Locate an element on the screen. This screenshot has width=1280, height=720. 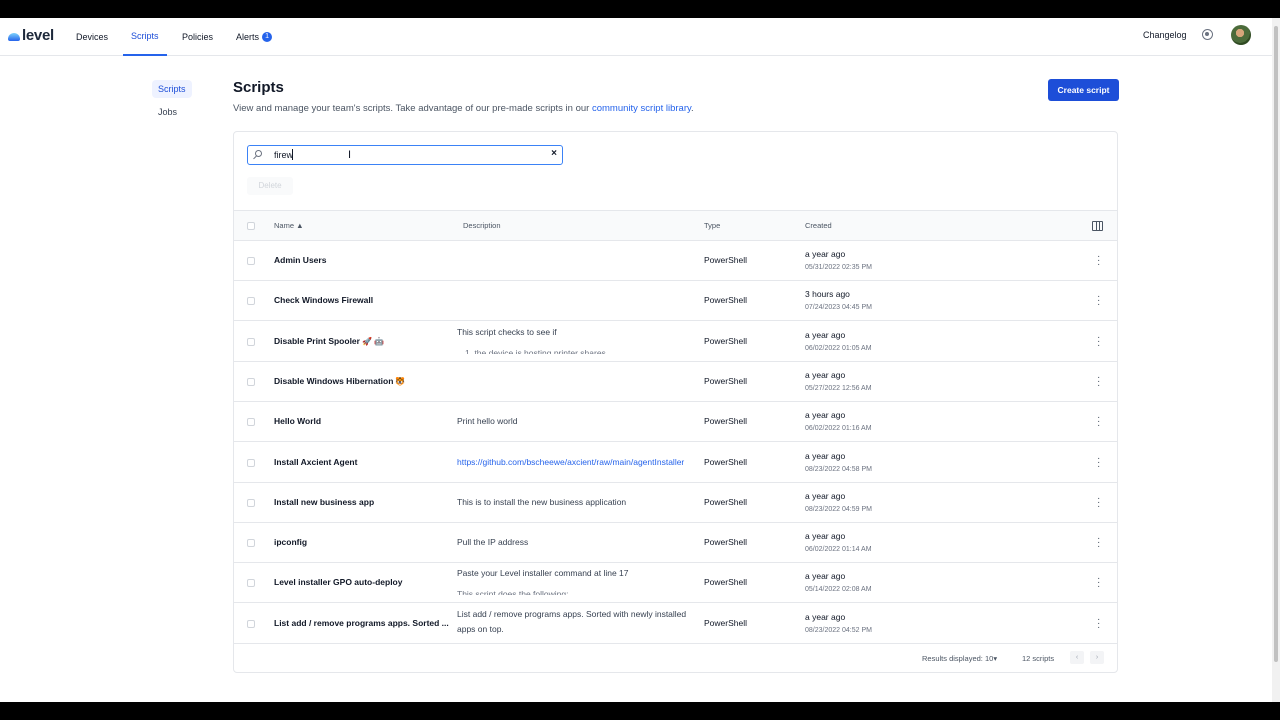
select-all-checkbox is located at coordinates (251, 226).